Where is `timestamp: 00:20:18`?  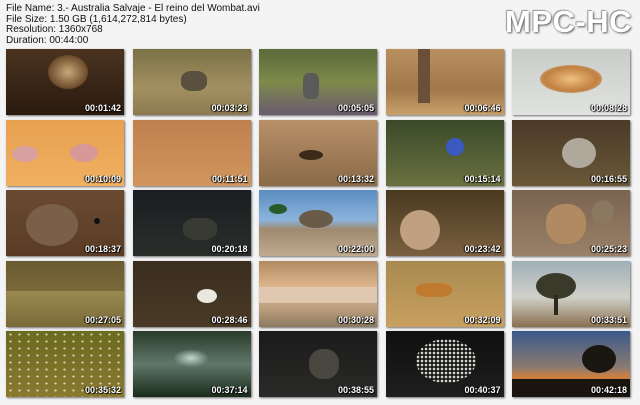
timestamp: 00:20:18 is located at coordinates (229, 249).